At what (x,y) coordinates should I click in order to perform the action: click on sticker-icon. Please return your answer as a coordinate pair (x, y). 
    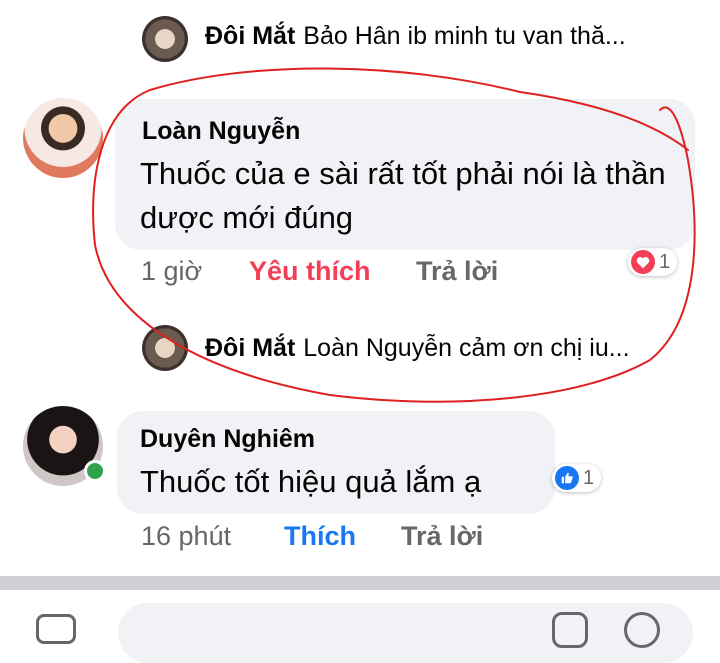
    Looking at the image, I should click on (642, 630).